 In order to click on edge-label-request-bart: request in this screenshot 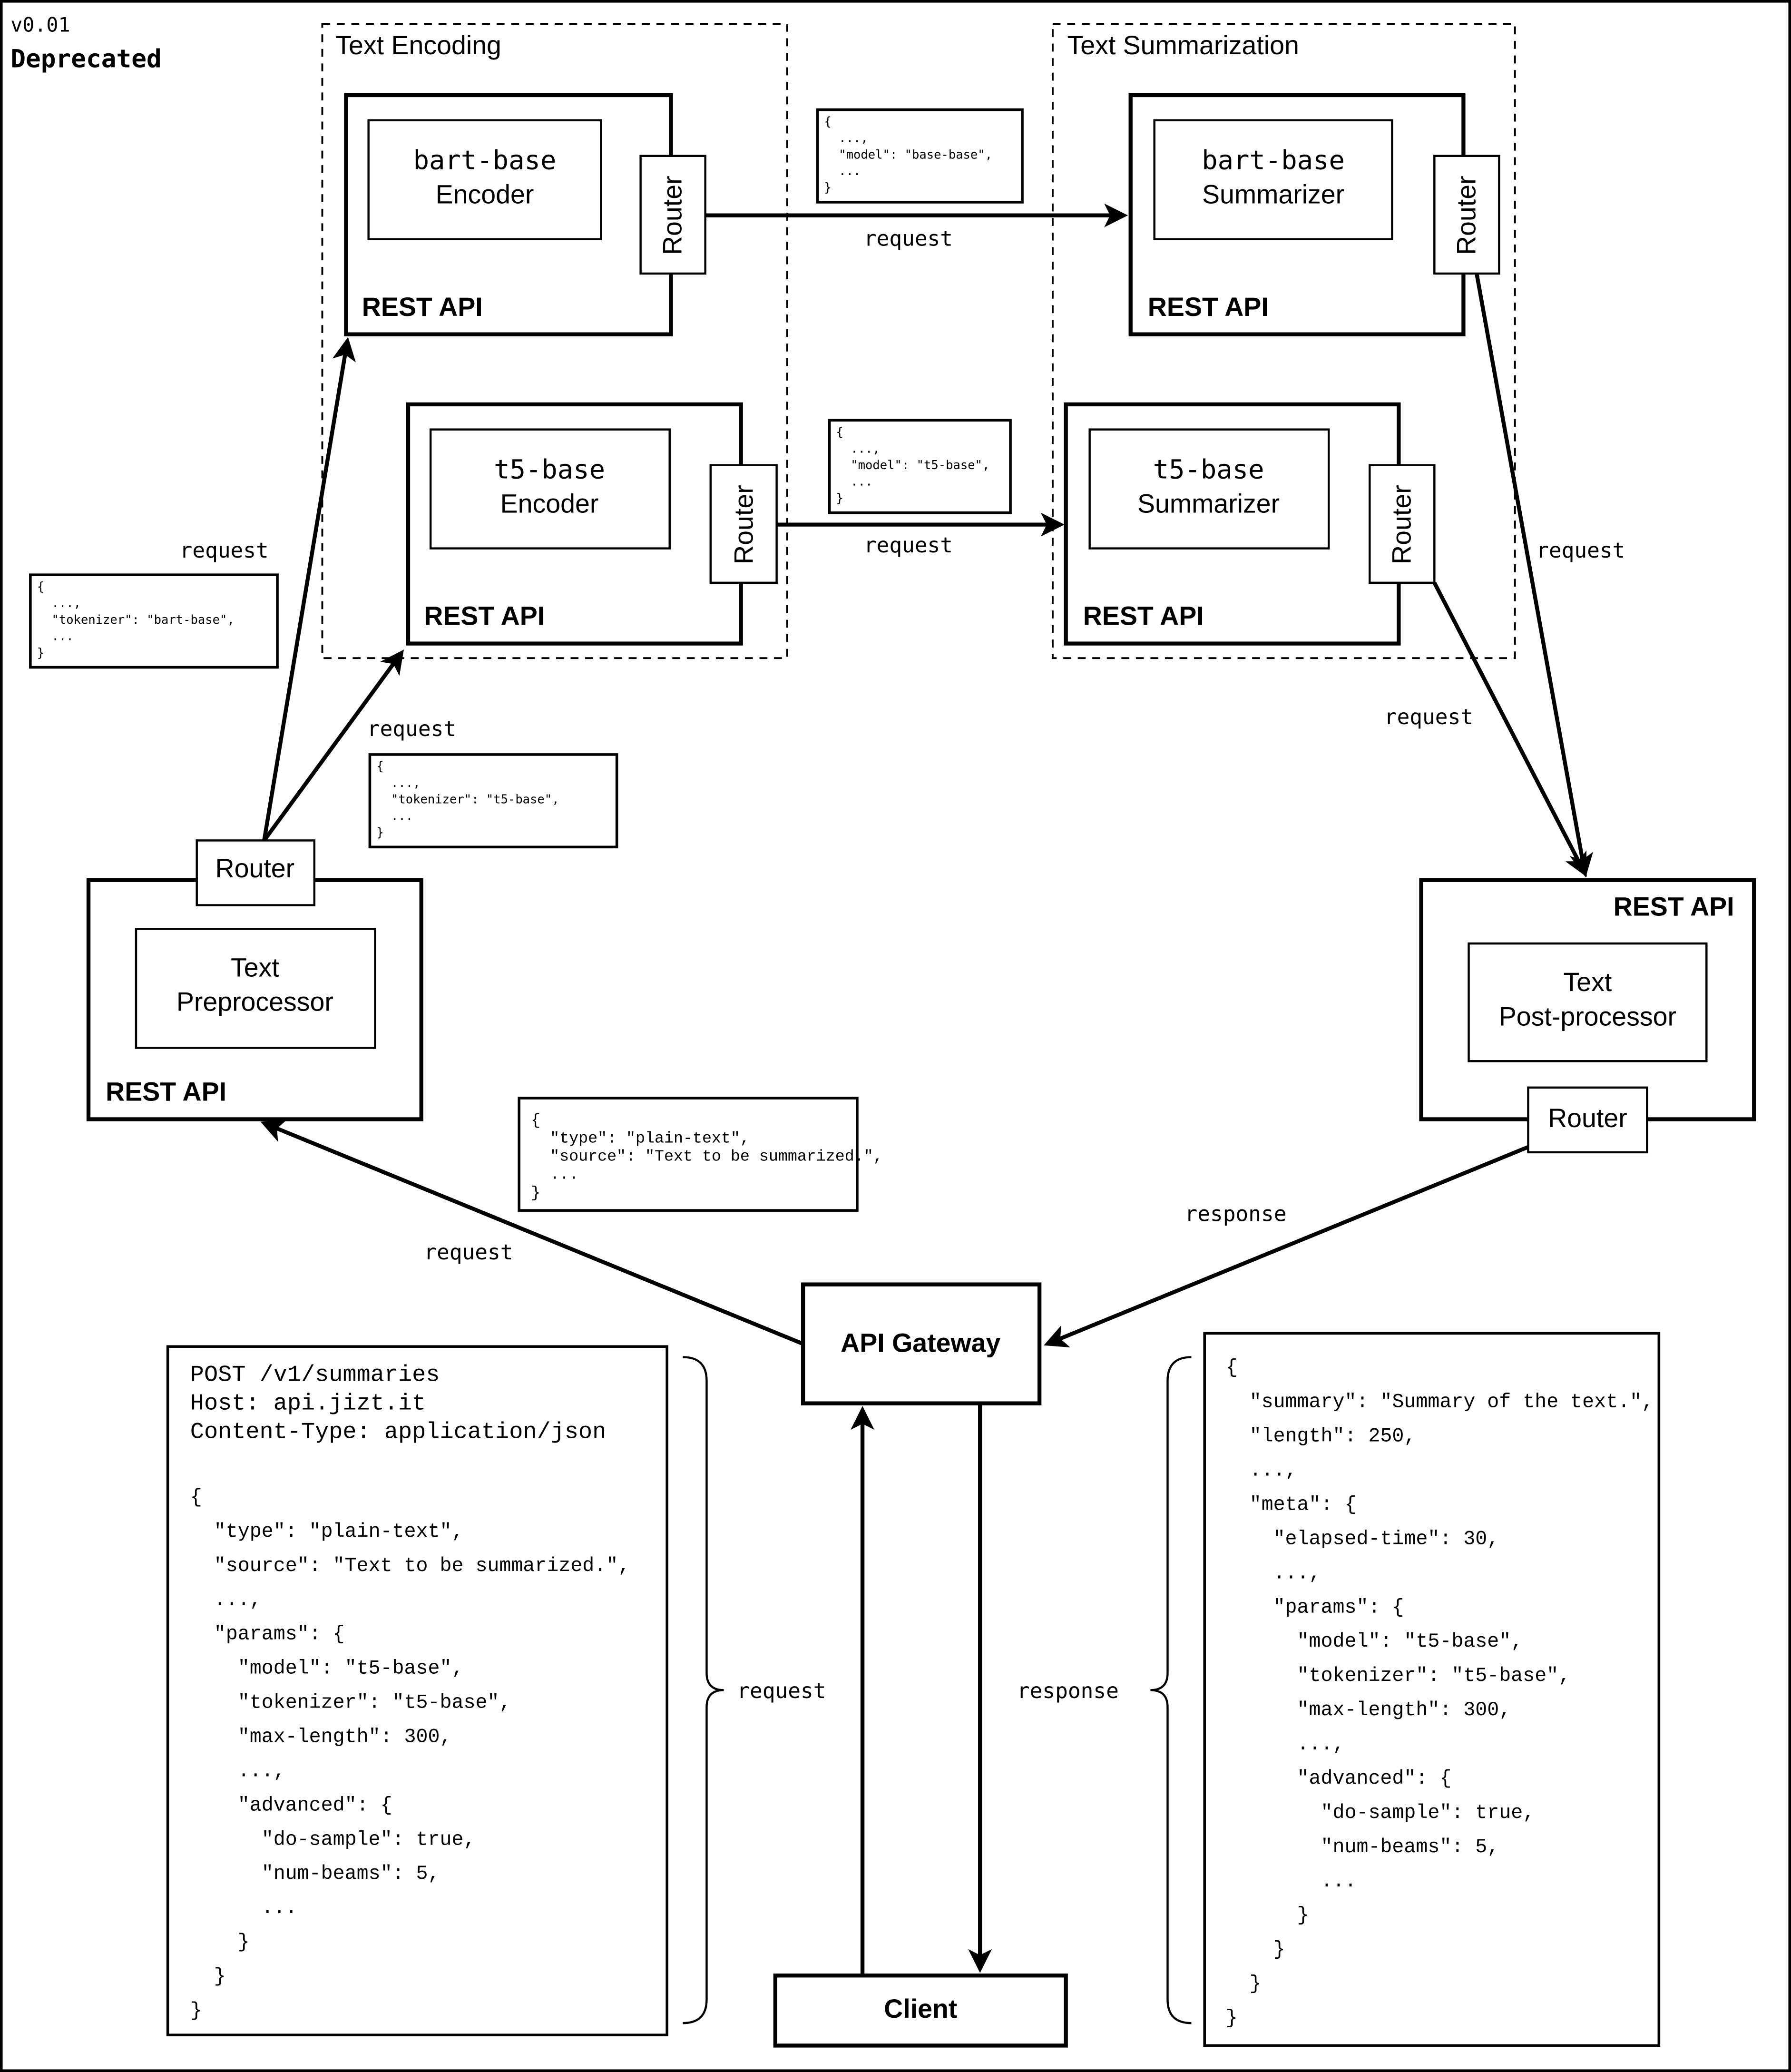, I will do `click(224, 551)`.